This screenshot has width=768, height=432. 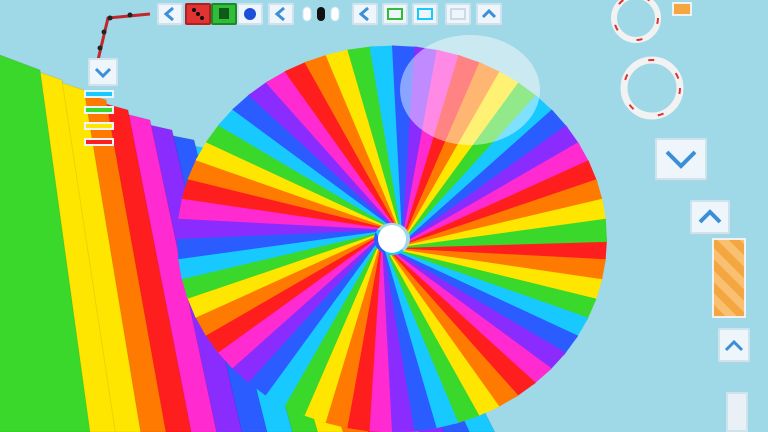 I want to click on spiral-core-hole, so click(x=392, y=239).